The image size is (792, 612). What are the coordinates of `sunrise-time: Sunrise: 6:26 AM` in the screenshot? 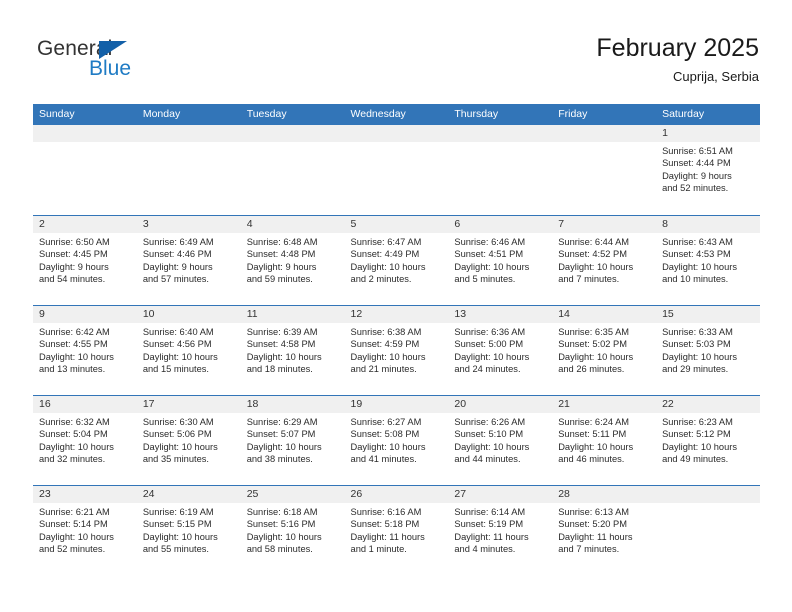 It's located at (490, 422).